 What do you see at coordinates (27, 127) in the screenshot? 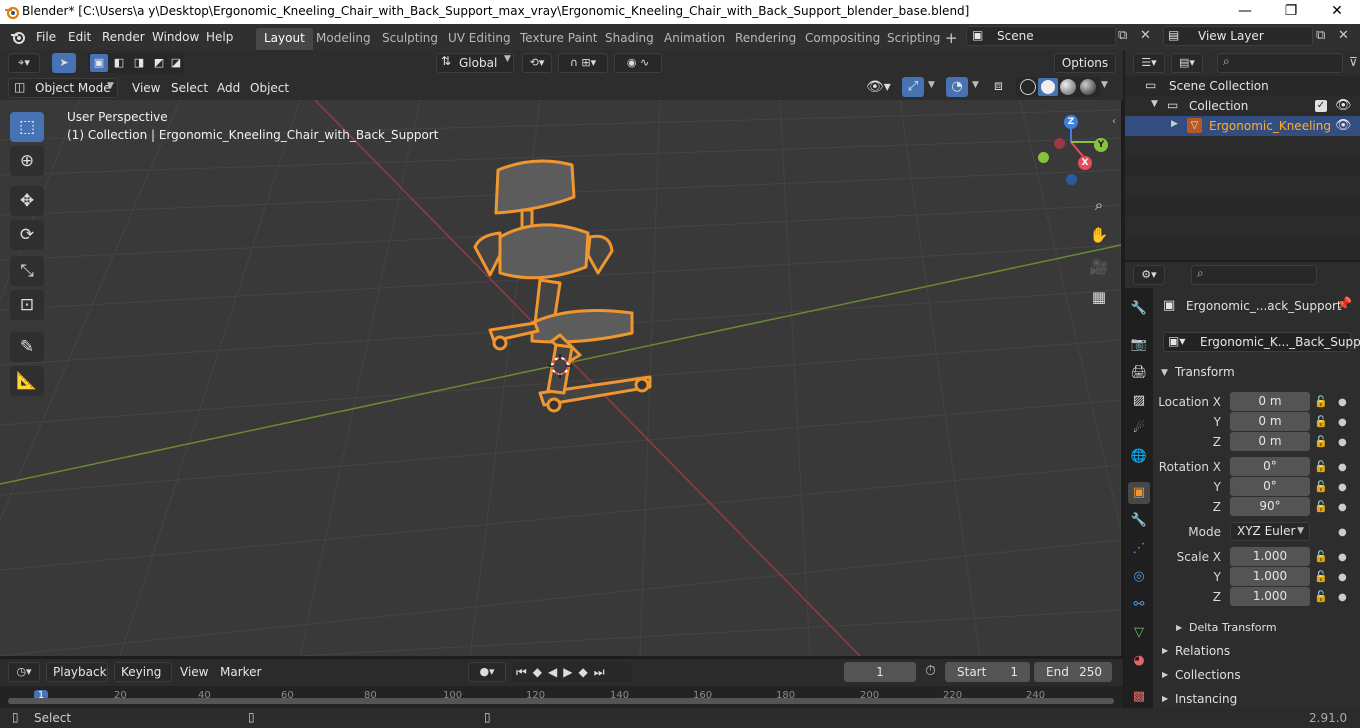
I see `select-box-tool: ⬚` at bounding box center [27, 127].